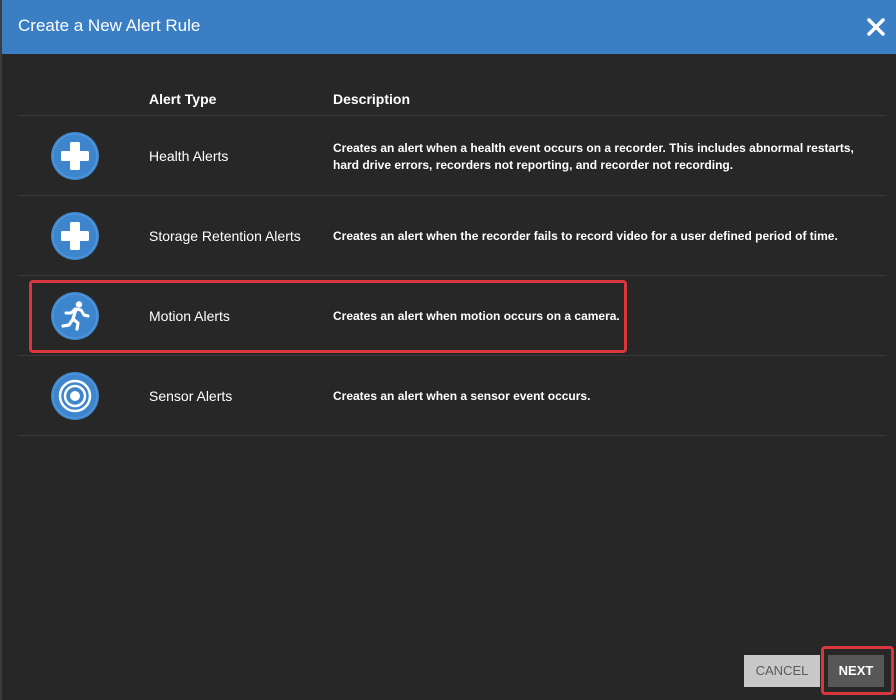  Describe the element at coordinates (856, 671) in the screenshot. I see `next-button: NEXT` at that location.